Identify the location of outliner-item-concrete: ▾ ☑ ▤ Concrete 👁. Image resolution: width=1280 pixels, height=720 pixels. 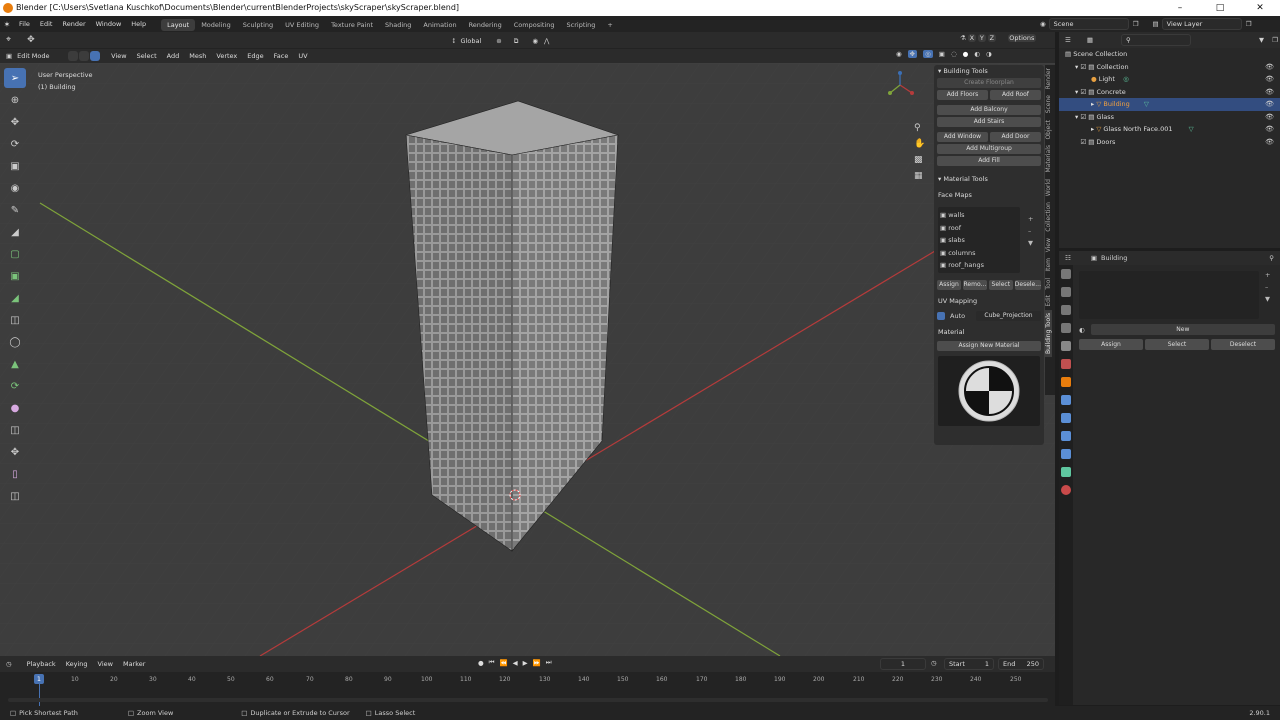
(1169, 92).